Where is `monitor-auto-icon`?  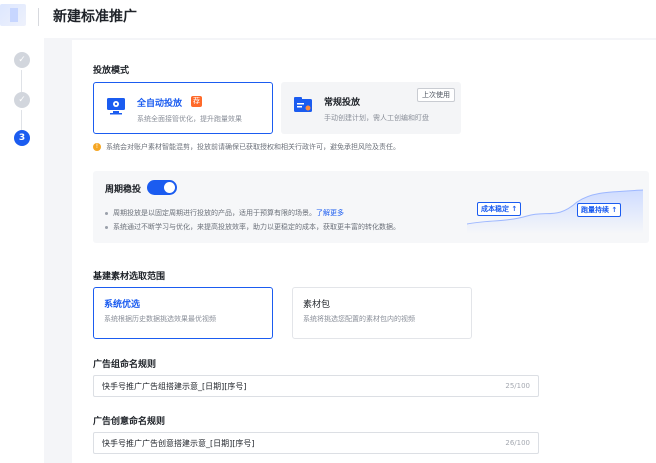
monitor-auto-icon is located at coordinates (116, 106).